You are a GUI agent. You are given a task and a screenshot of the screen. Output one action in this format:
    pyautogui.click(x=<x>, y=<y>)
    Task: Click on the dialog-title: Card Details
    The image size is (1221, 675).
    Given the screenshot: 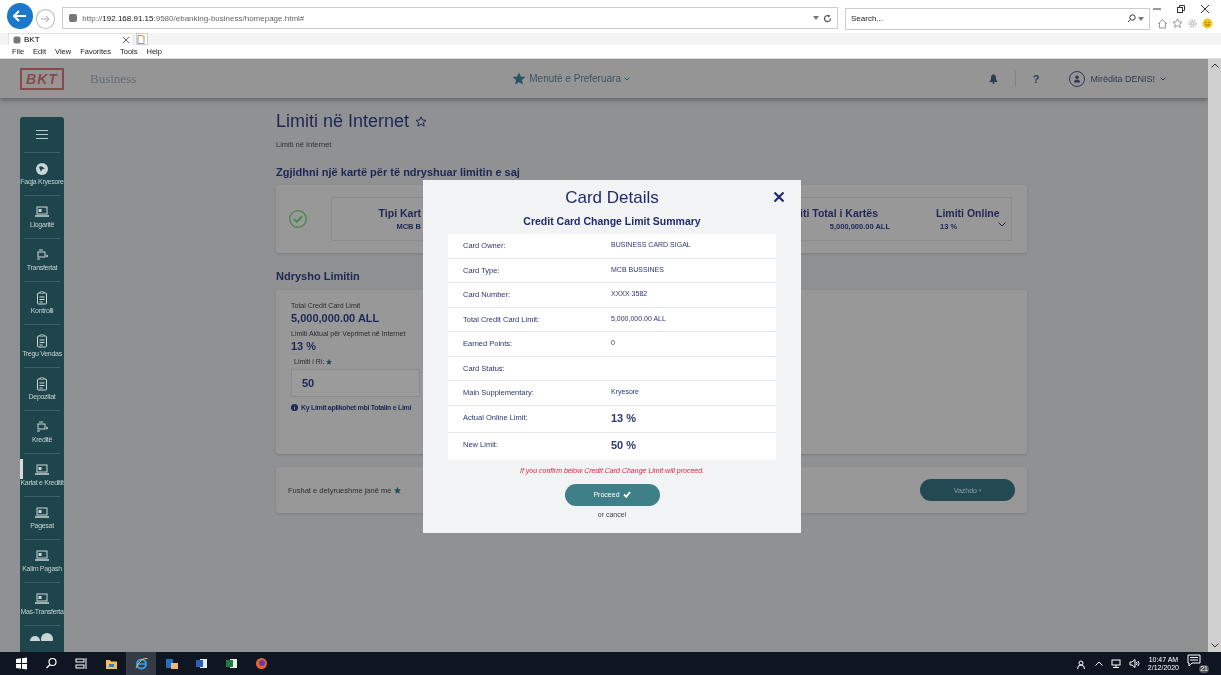 What is the action you would take?
    pyautogui.click(x=612, y=198)
    